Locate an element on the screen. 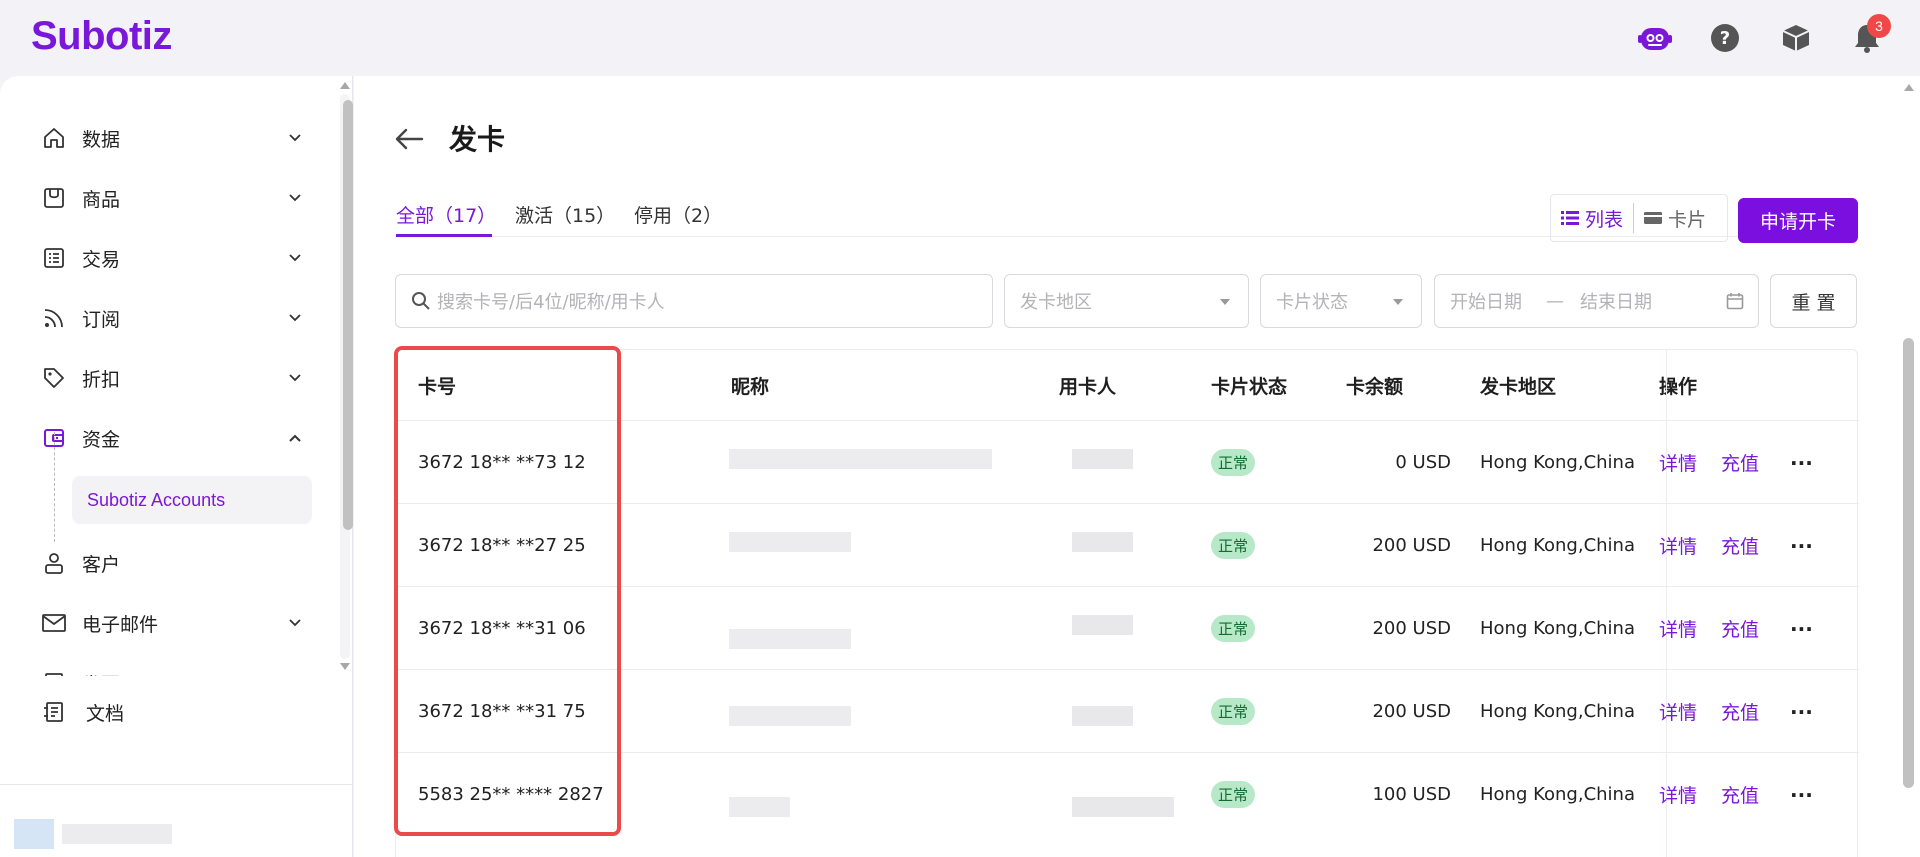 Image resolution: width=1920 pixels, height=857 pixels. notification-badge: 3 is located at coordinates (1879, 26).